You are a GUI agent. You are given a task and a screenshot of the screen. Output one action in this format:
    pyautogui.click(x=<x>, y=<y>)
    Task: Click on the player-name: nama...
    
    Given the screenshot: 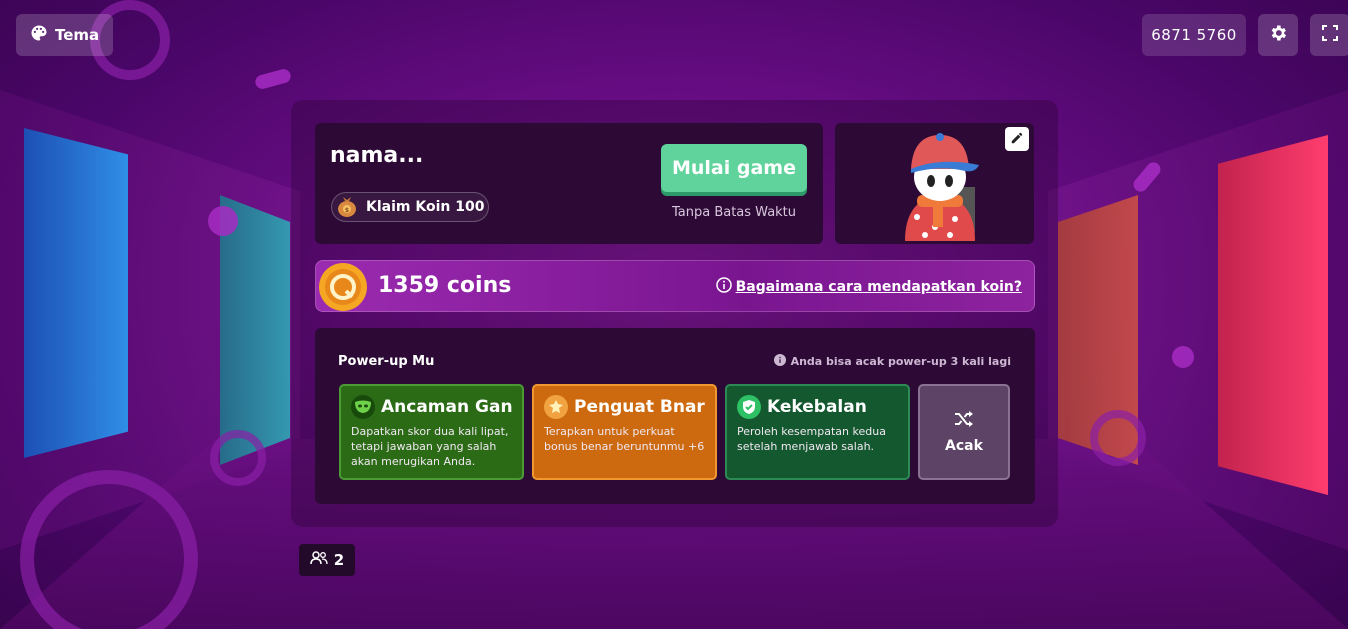 What is the action you would take?
    pyautogui.click(x=376, y=155)
    